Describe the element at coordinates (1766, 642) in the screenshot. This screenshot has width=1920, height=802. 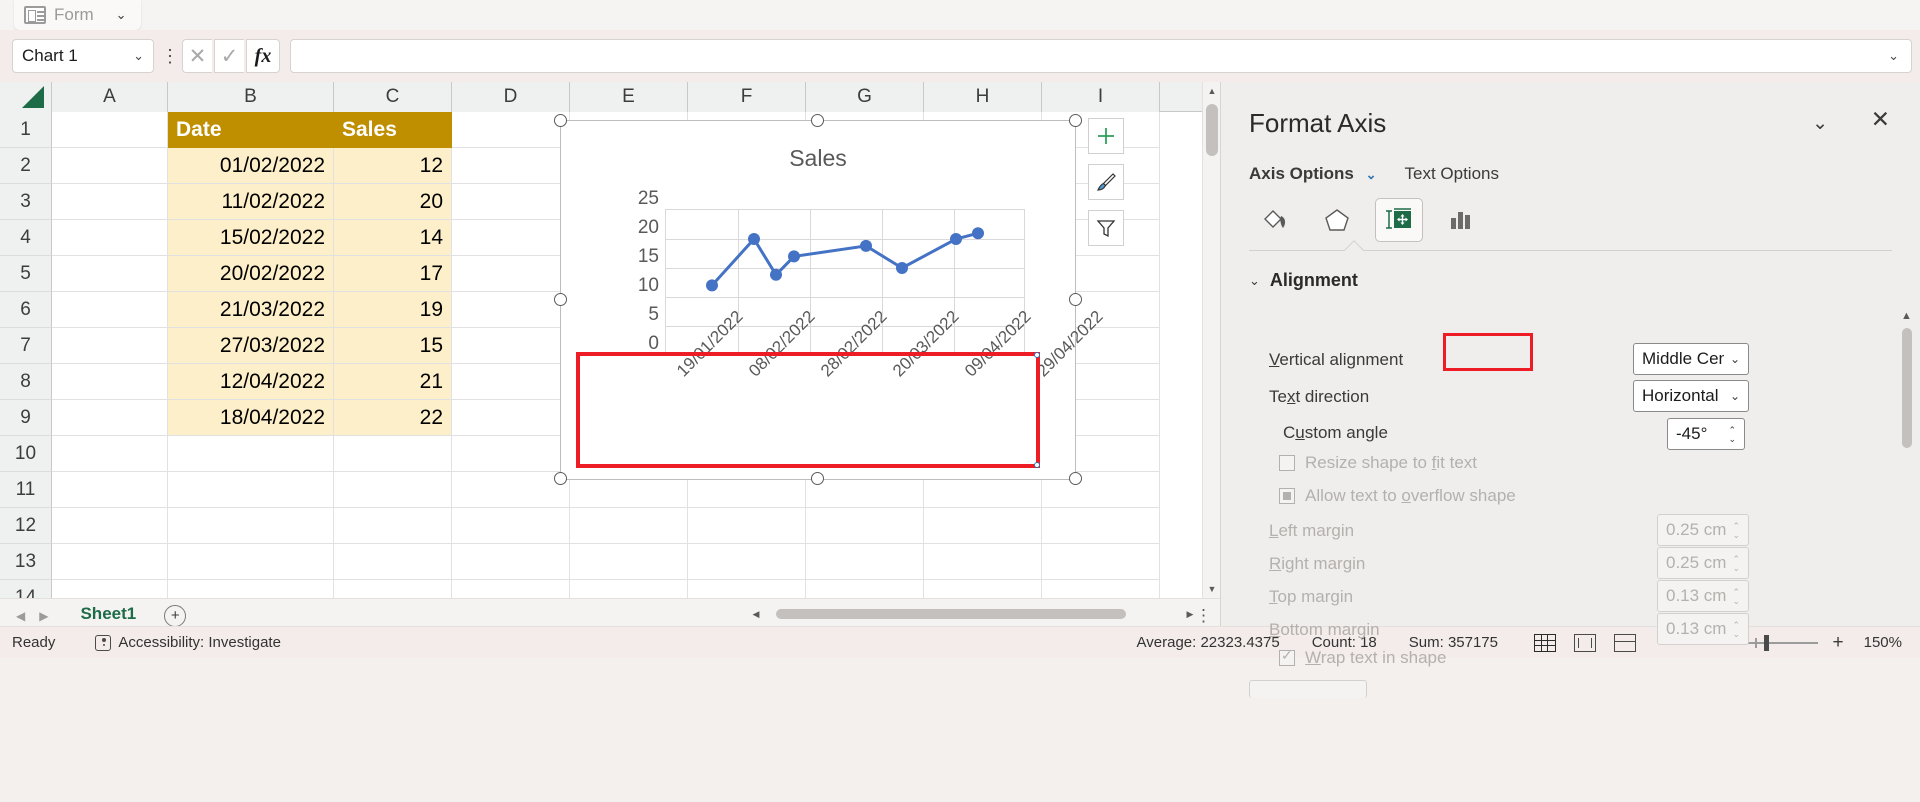
I see `zoom-slider-knob` at that location.